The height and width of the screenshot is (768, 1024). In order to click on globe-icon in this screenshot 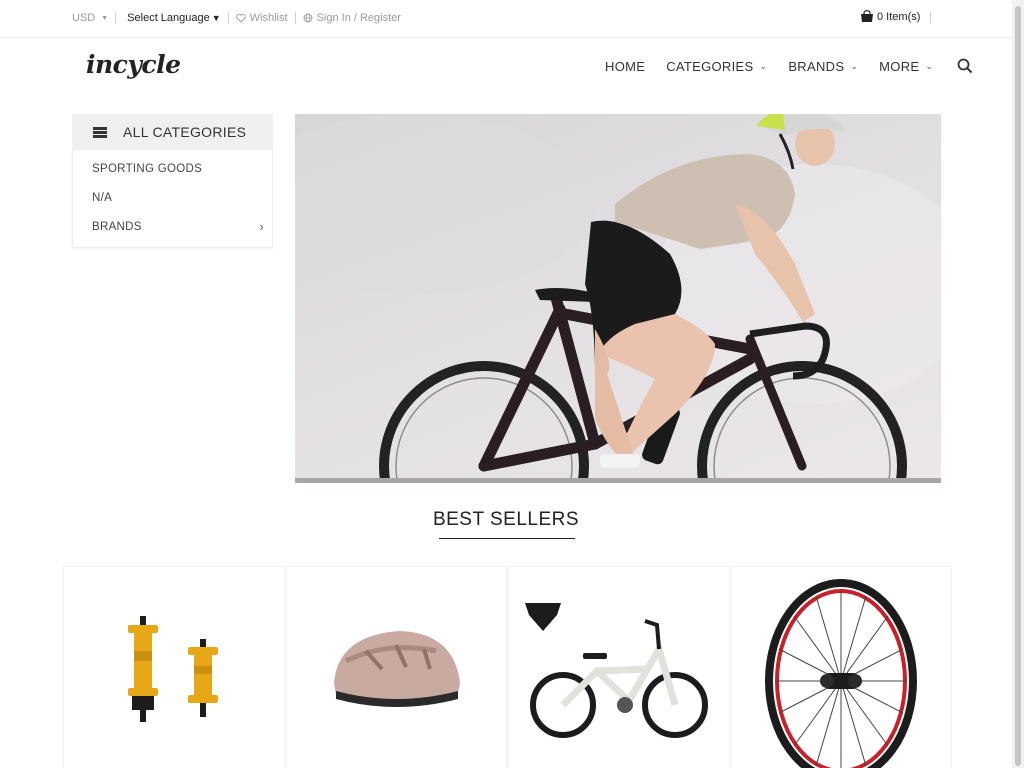, I will do `click(308, 18)`.